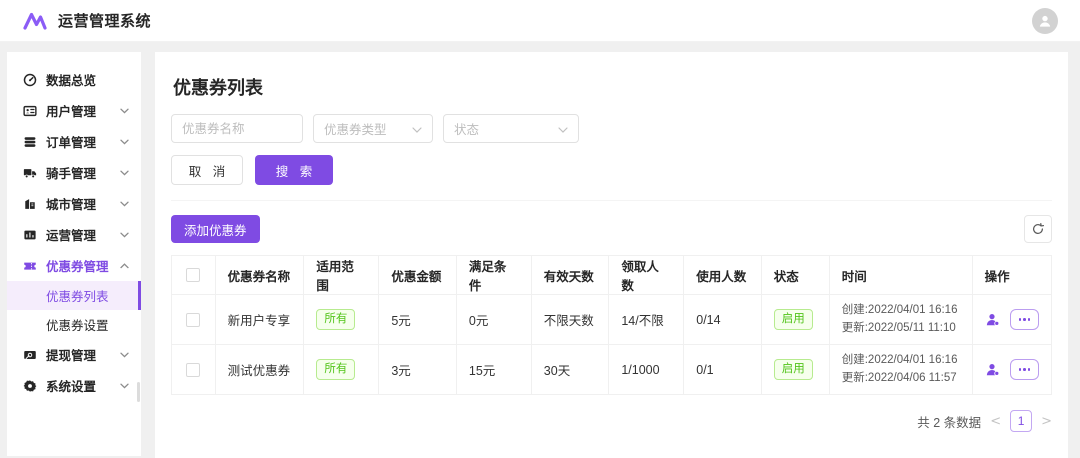 This screenshot has width=1080, height=458. Describe the element at coordinates (1012, 275) in the screenshot. I see `col-header-actions: 操作` at that location.